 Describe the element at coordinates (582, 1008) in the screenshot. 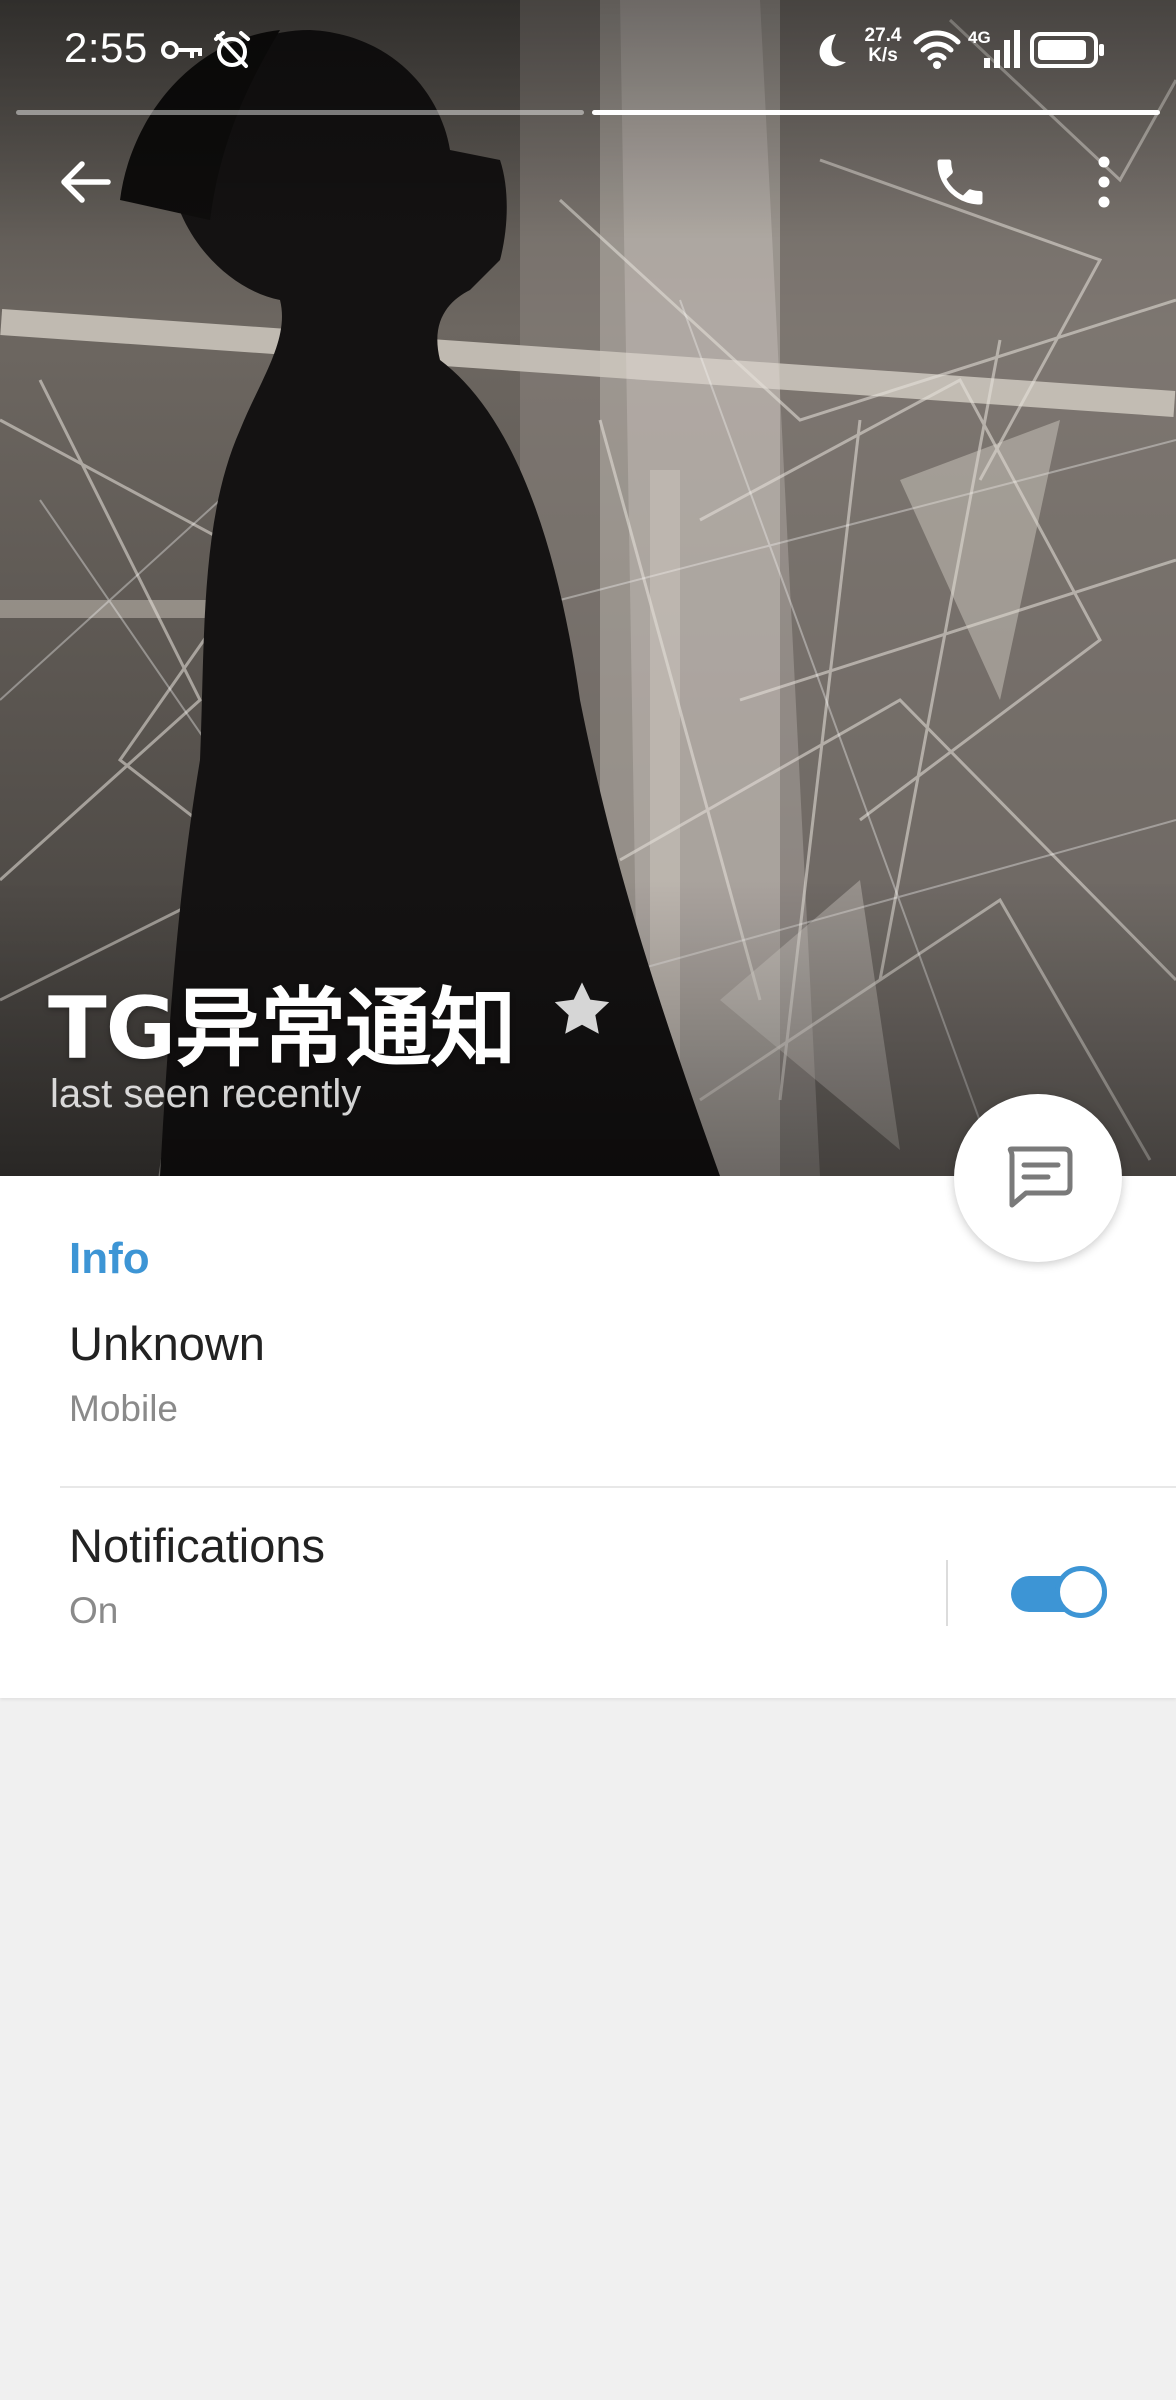

I see `star-icon` at that location.